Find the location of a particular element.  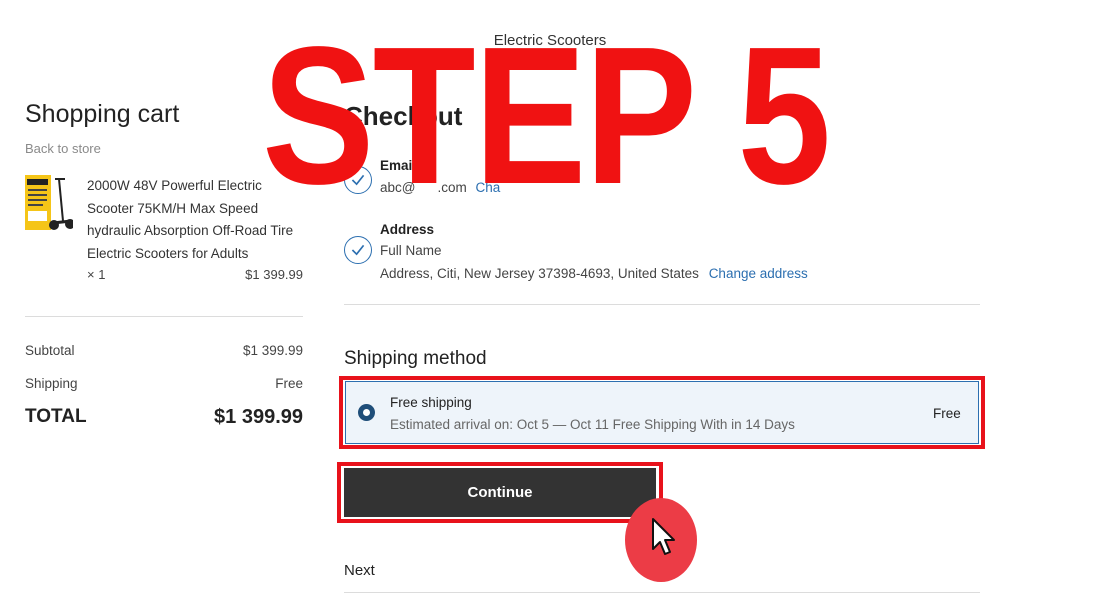

check-circle-icon is located at coordinates (358, 250).